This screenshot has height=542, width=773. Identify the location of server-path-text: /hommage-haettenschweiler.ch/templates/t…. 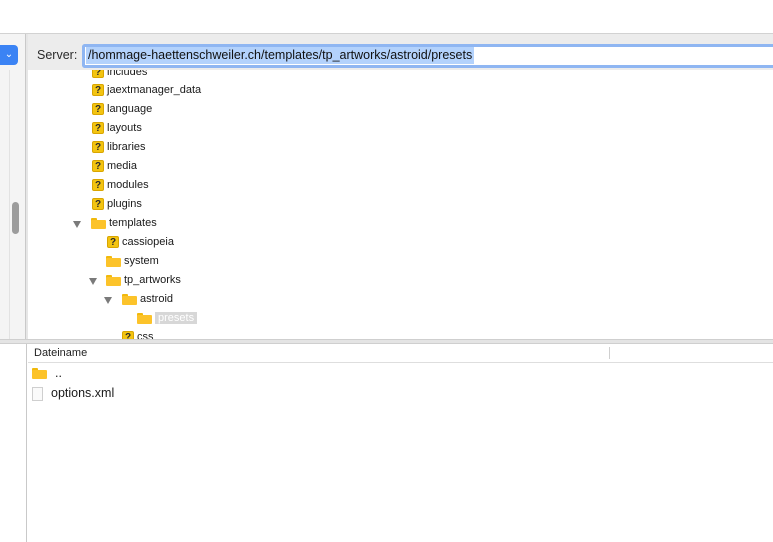
(280, 55).